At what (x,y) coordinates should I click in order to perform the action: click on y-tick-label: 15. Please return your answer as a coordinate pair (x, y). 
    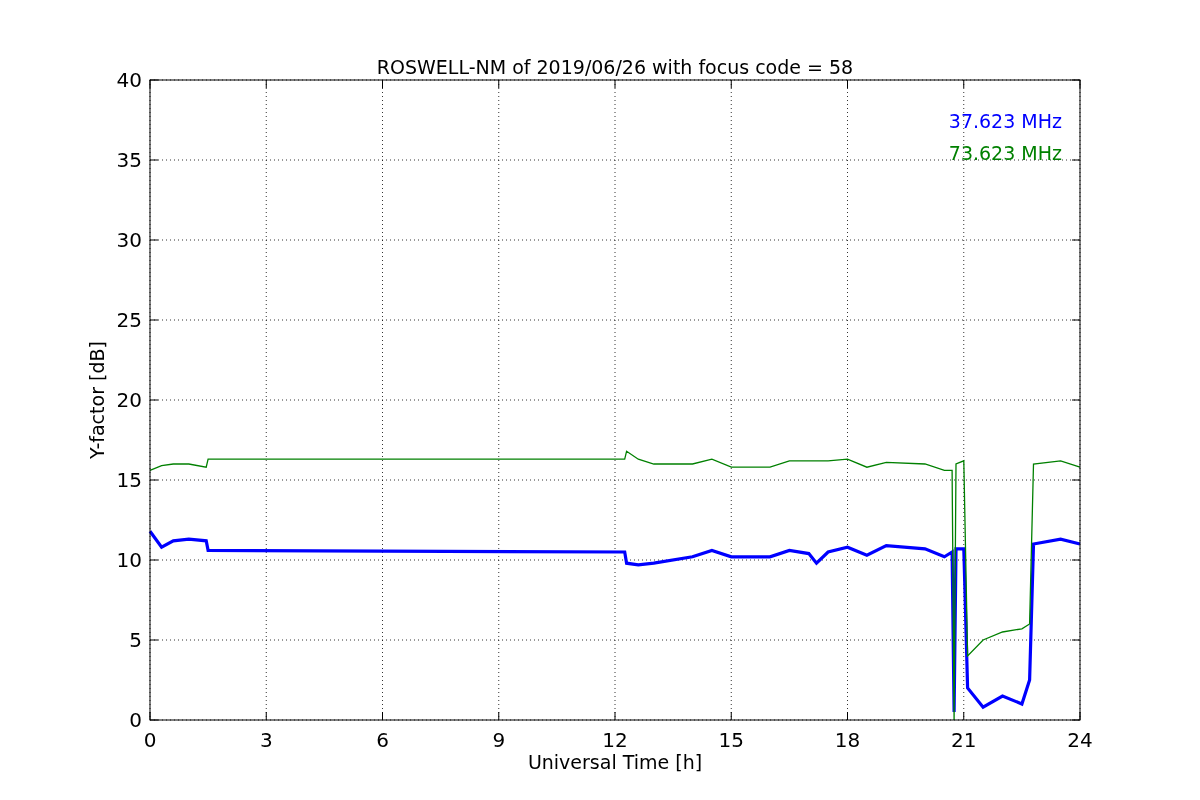
    Looking at the image, I should click on (129, 480).